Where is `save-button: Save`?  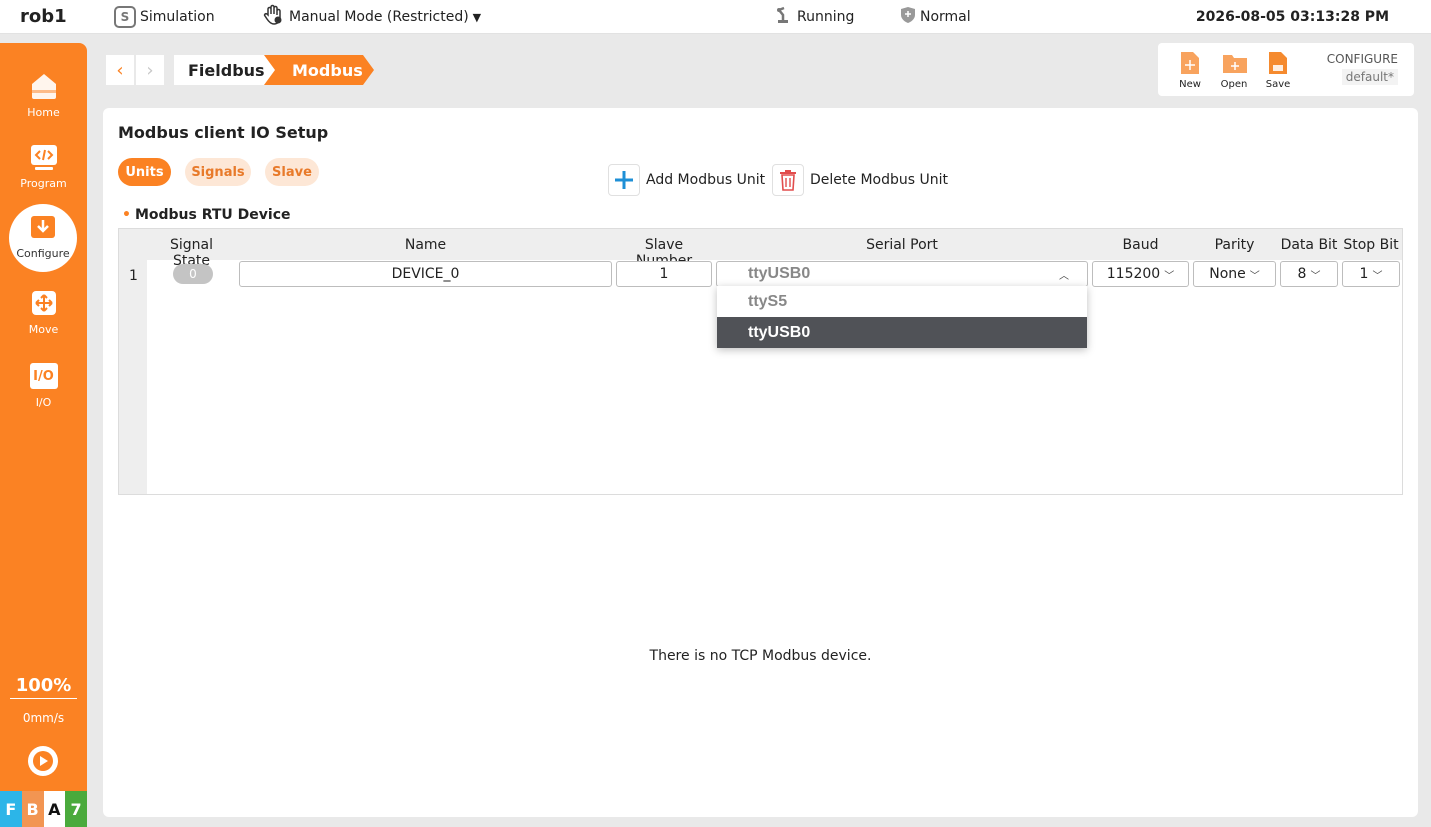 save-button: Save is located at coordinates (1278, 70).